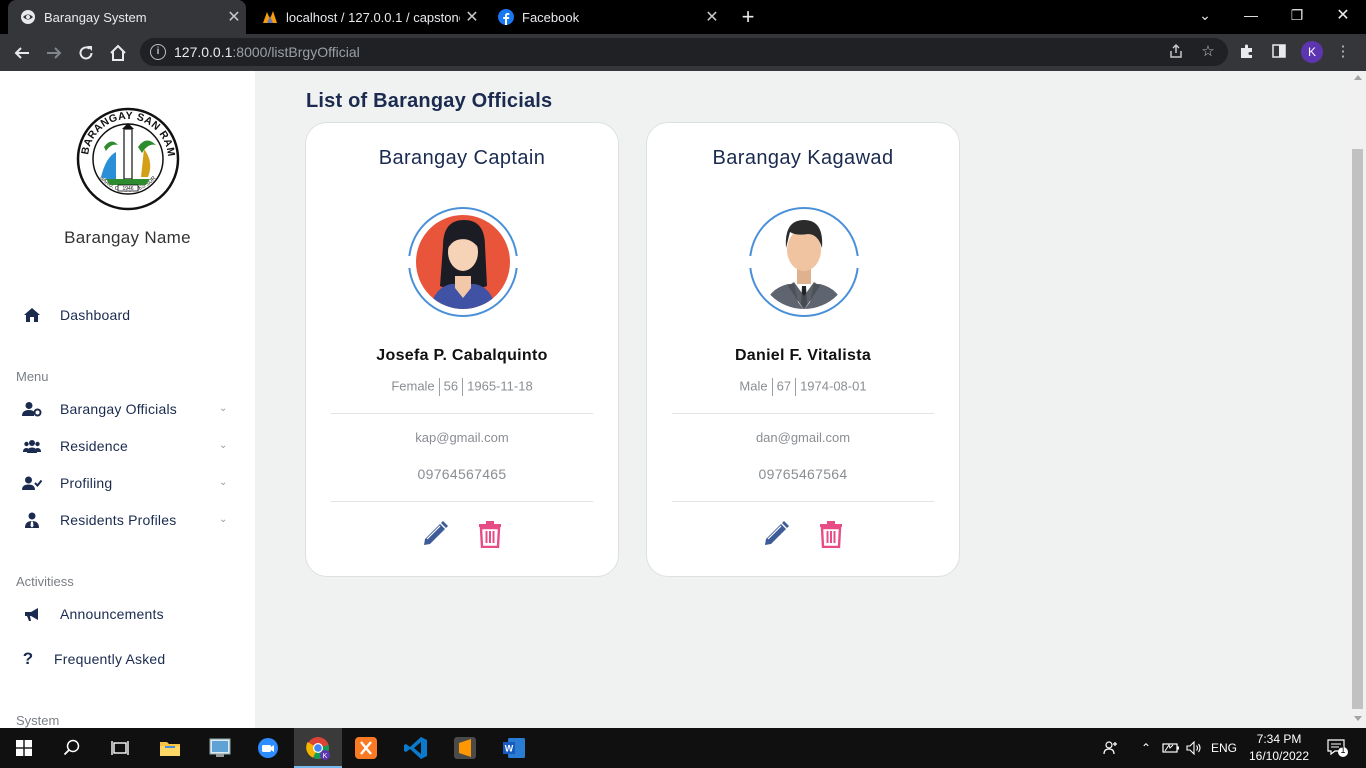  Describe the element at coordinates (45, 581) in the screenshot. I see `section-activities-heading: Activitiess` at that location.